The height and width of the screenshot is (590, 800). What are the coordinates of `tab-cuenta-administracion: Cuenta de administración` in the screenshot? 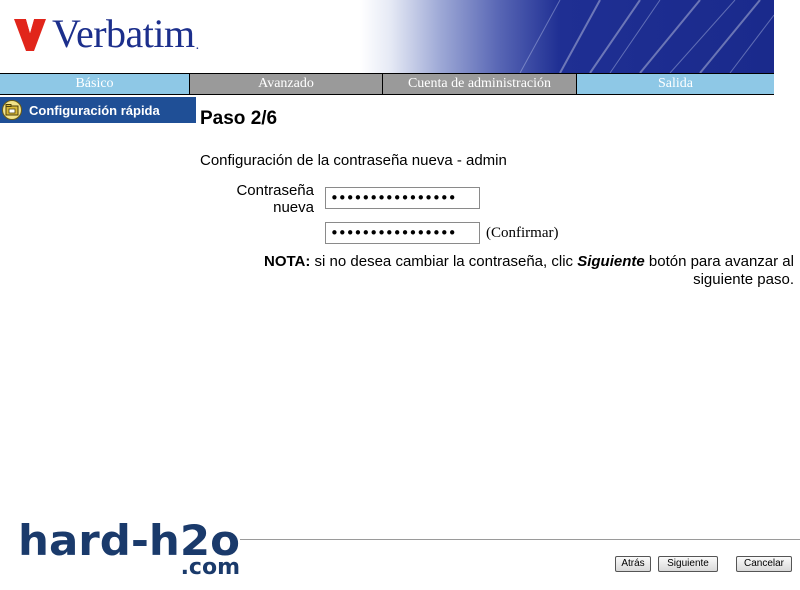 It's located at (480, 84).